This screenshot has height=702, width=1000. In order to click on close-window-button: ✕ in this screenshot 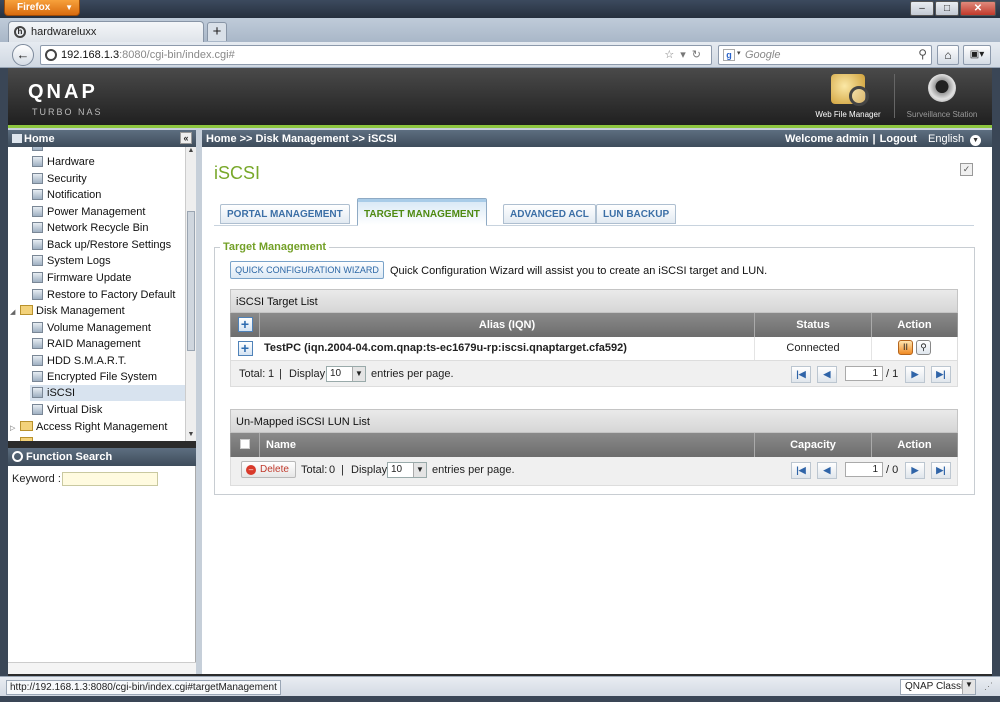, I will do `click(978, 8)`.